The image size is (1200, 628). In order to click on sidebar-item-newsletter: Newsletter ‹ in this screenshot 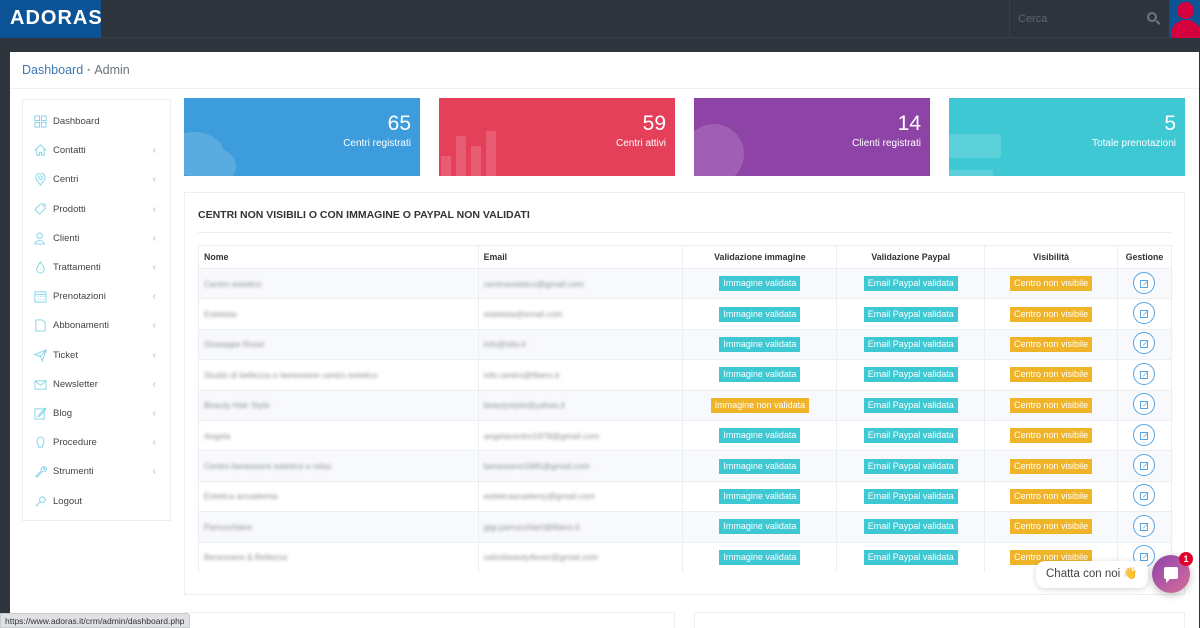, I will do `click(96, 384)`.